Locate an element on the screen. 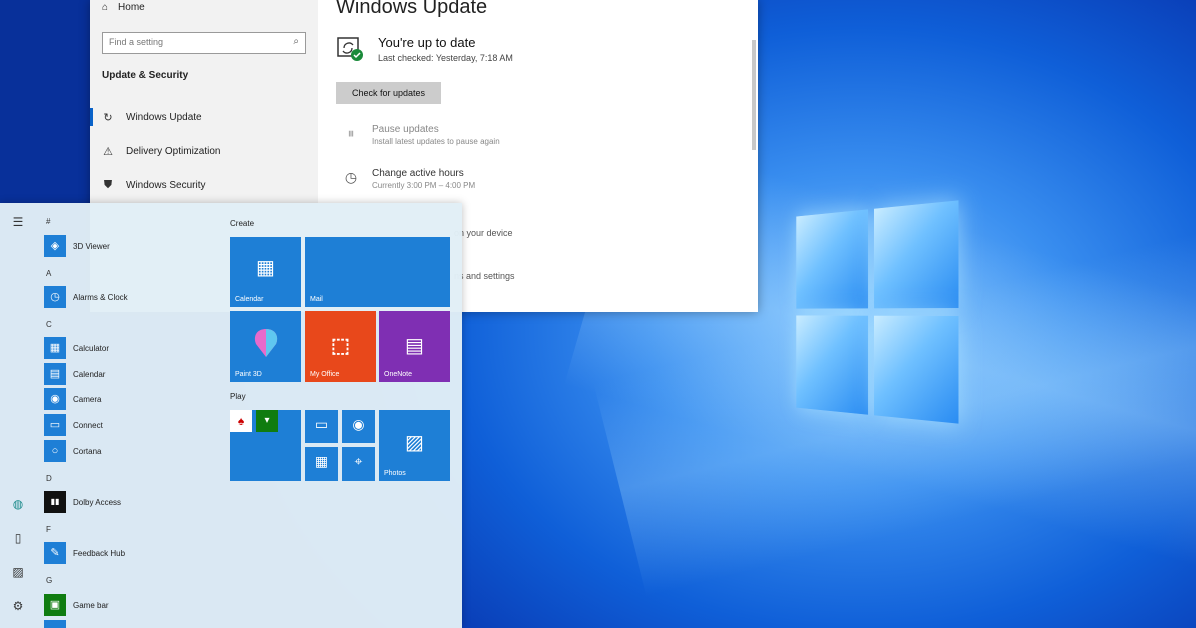 Image resolution: width=1196 pixels, height=628 pixels. app-label: Alarms & Clock is located at coordinates (100, 297).